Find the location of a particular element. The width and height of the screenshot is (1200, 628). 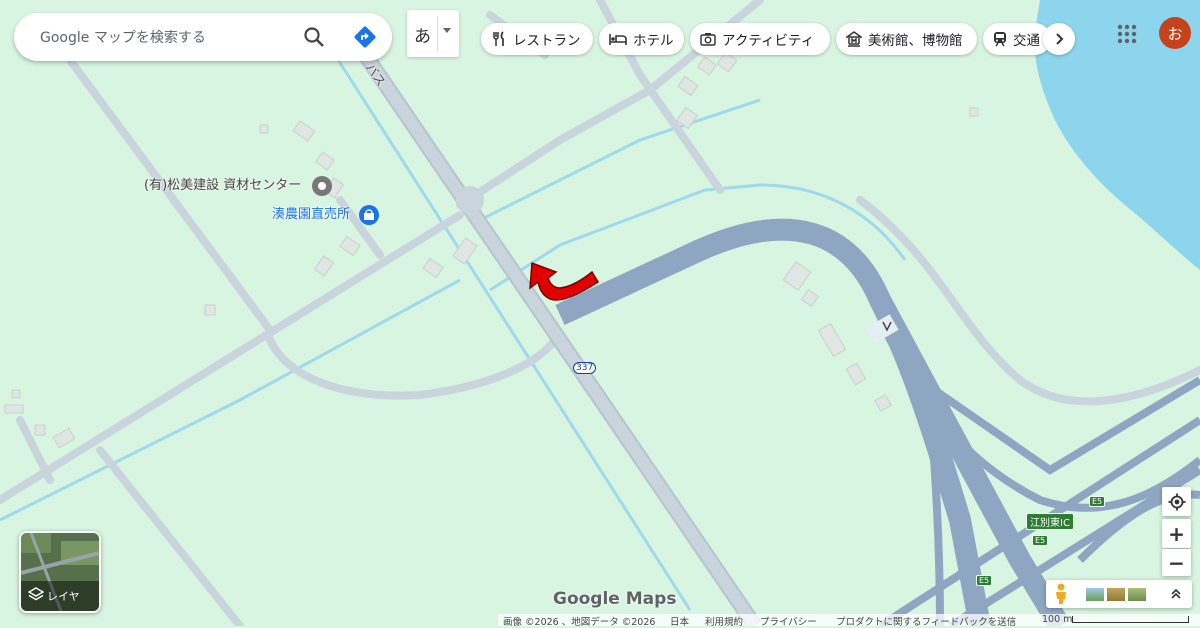

place-pin-icon is located at coordinates (322, 185).